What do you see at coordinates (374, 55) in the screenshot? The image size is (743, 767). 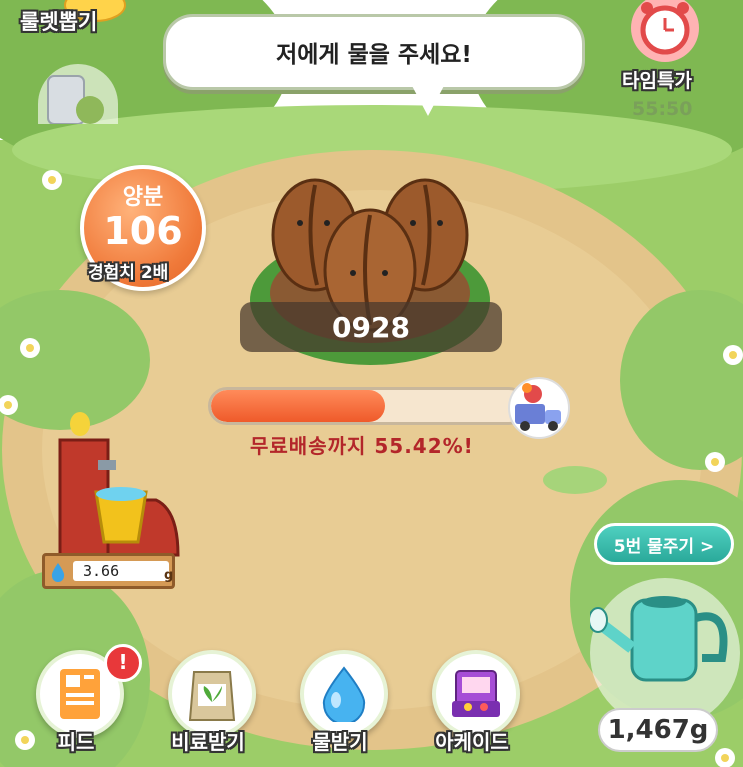 I see `speech-bubble-text: 저에게 물을 주세요!` at bounding box center [374, 55].